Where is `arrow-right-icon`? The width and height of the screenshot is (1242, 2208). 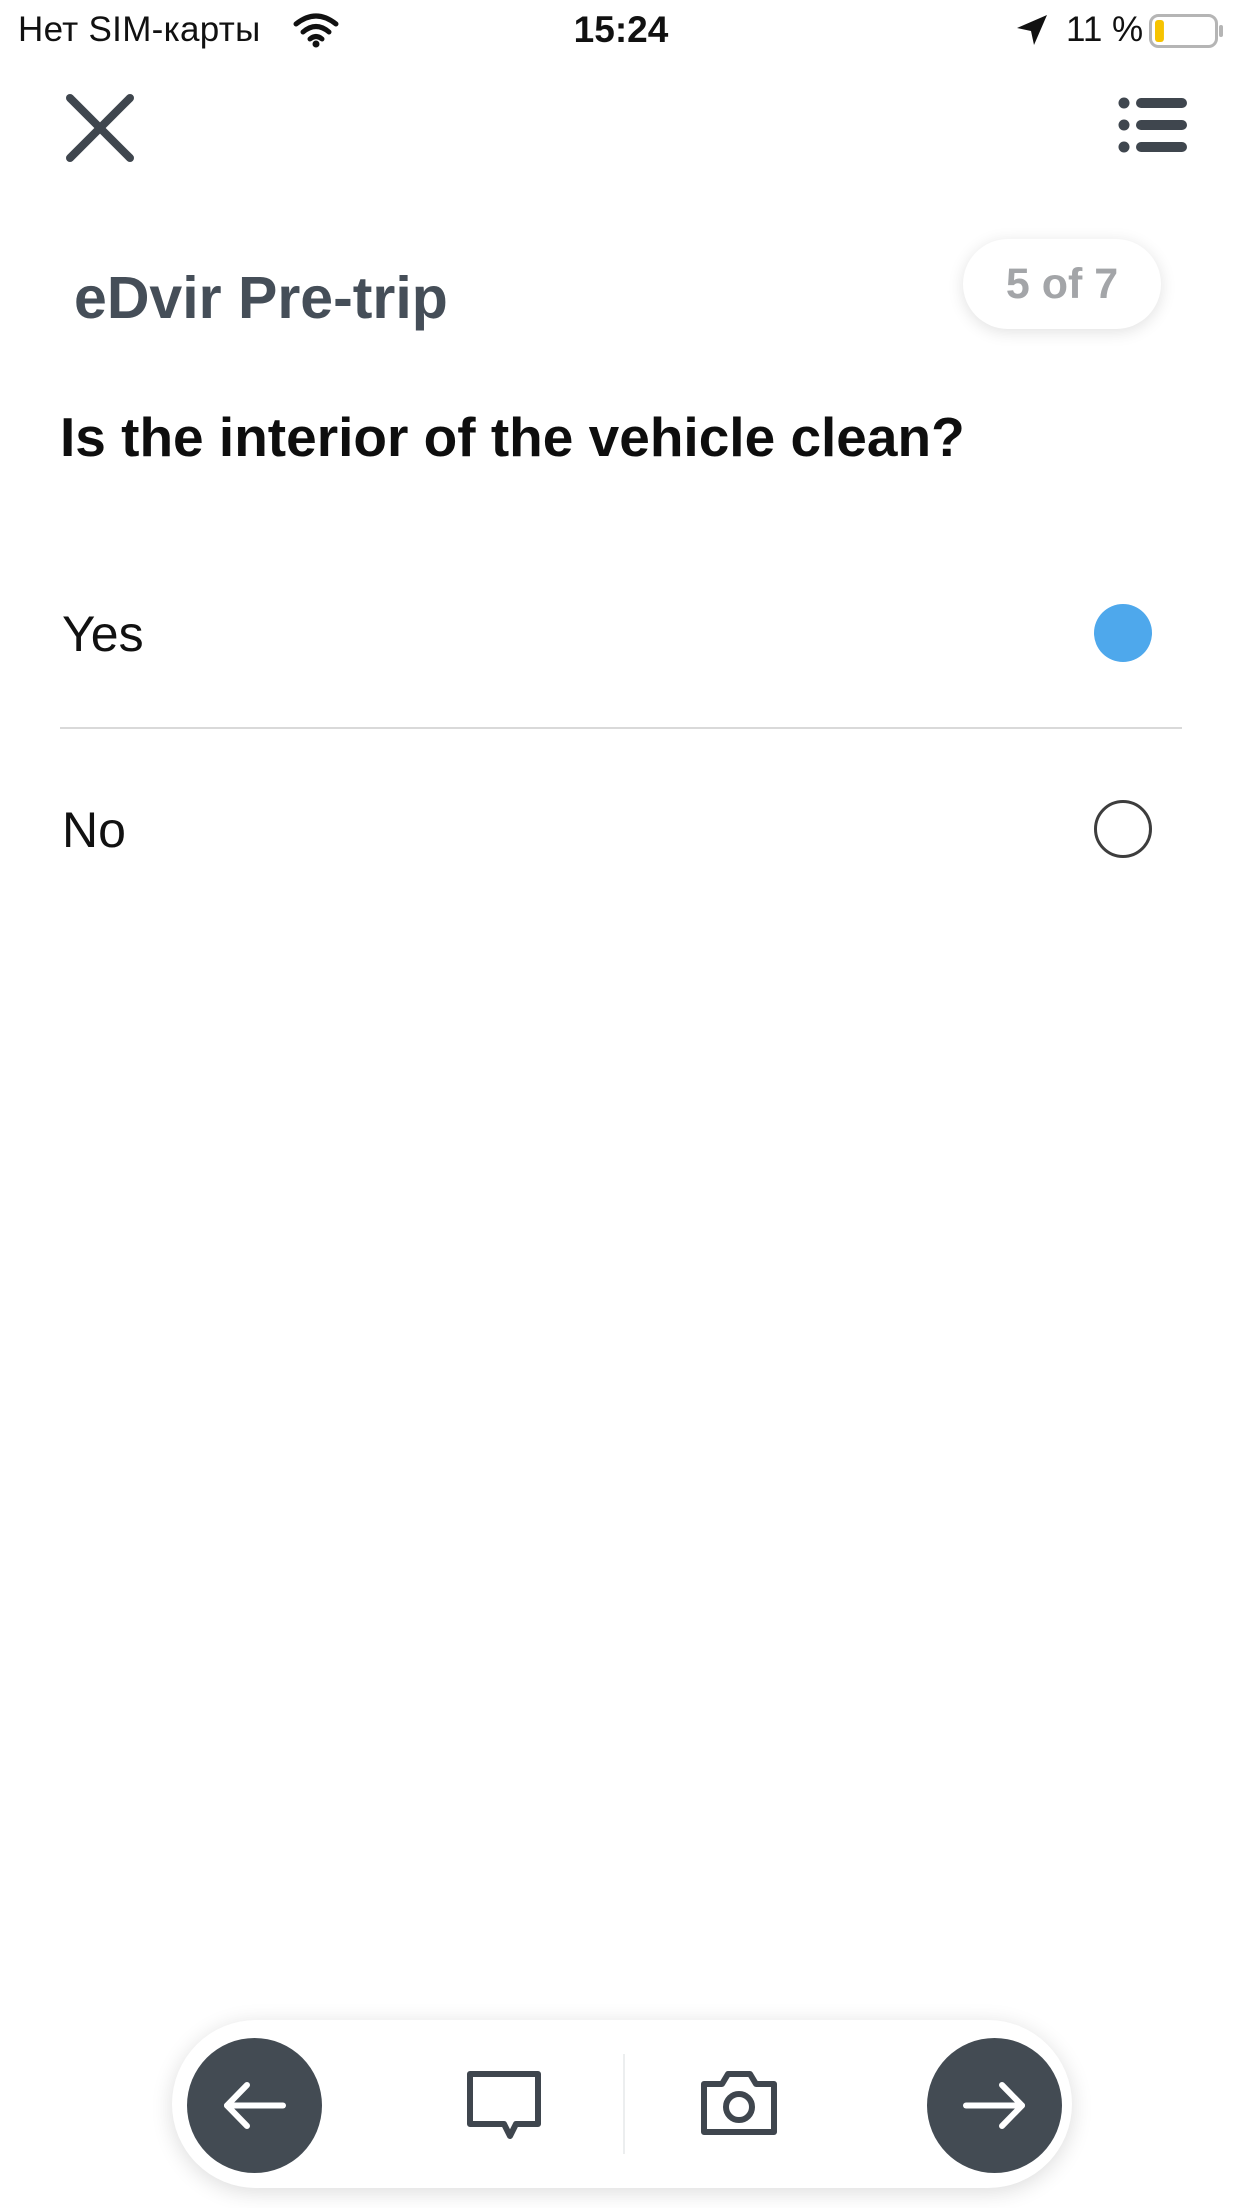 arrow-right-icon is located at coordinates (994, 2105).